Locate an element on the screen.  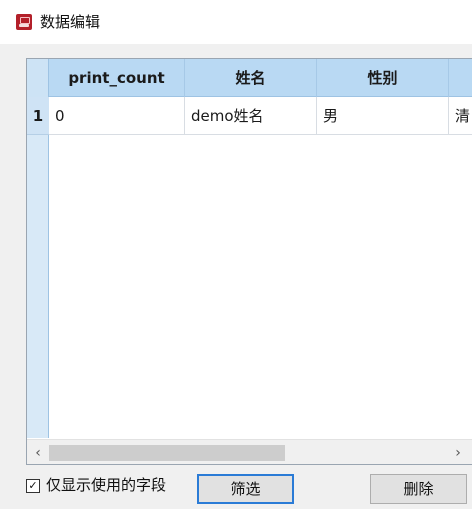
show-used-fields-checkbox: ✓ is located at coordinates (33, 486).